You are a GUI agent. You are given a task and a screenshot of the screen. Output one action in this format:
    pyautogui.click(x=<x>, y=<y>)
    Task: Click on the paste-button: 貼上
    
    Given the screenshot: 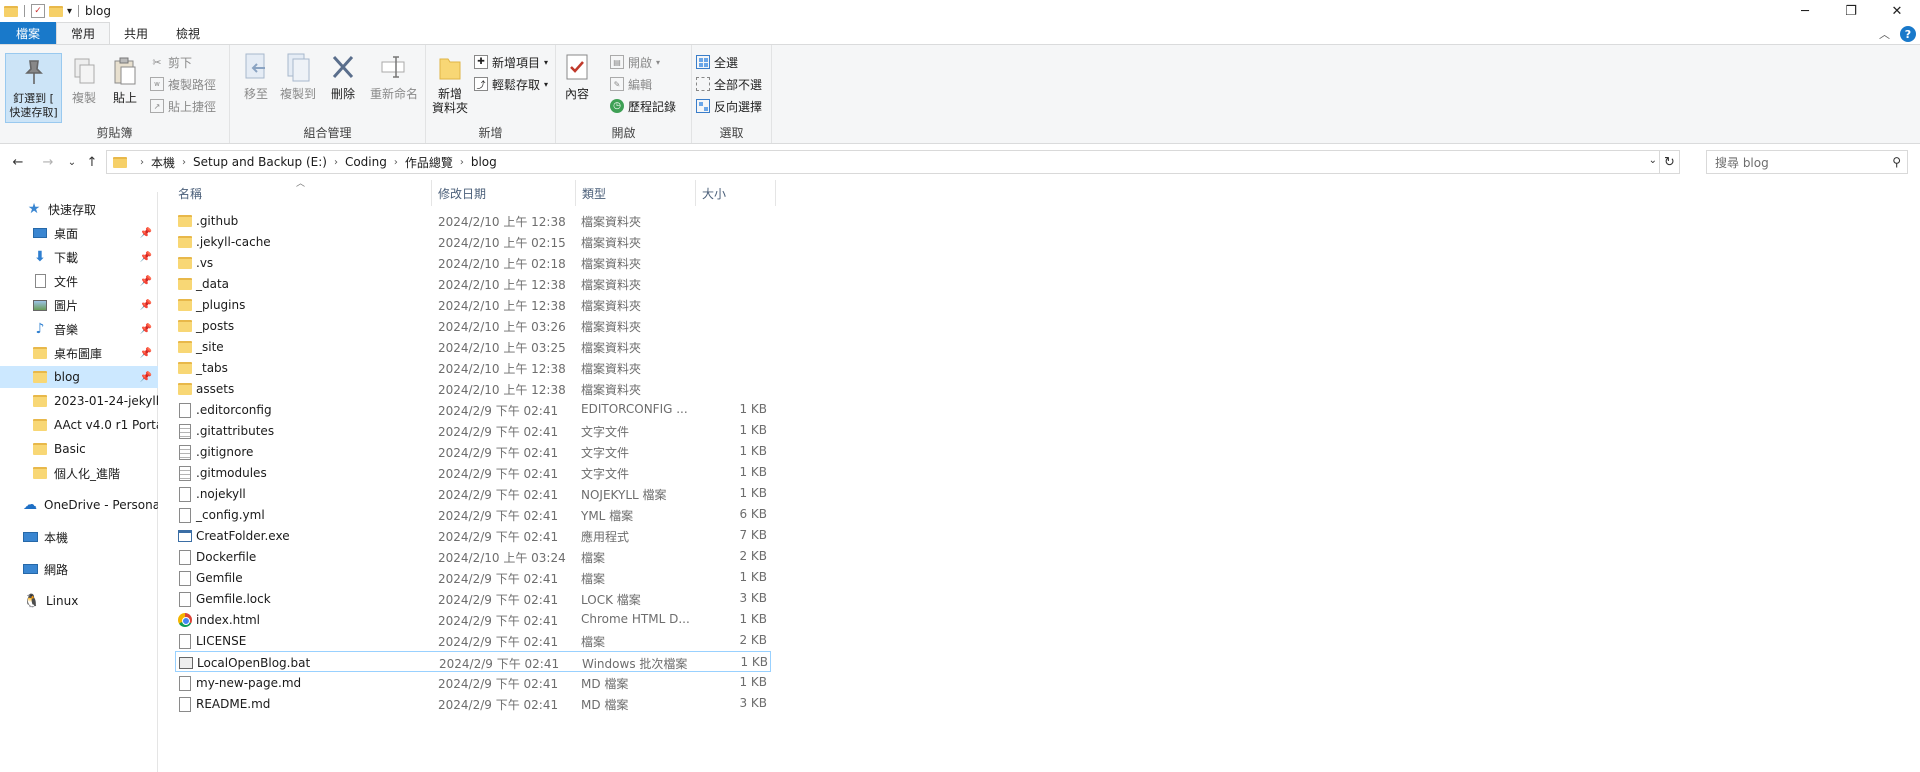 What is the action you would take?
    pyautogui.click(x=125, y=80)
    